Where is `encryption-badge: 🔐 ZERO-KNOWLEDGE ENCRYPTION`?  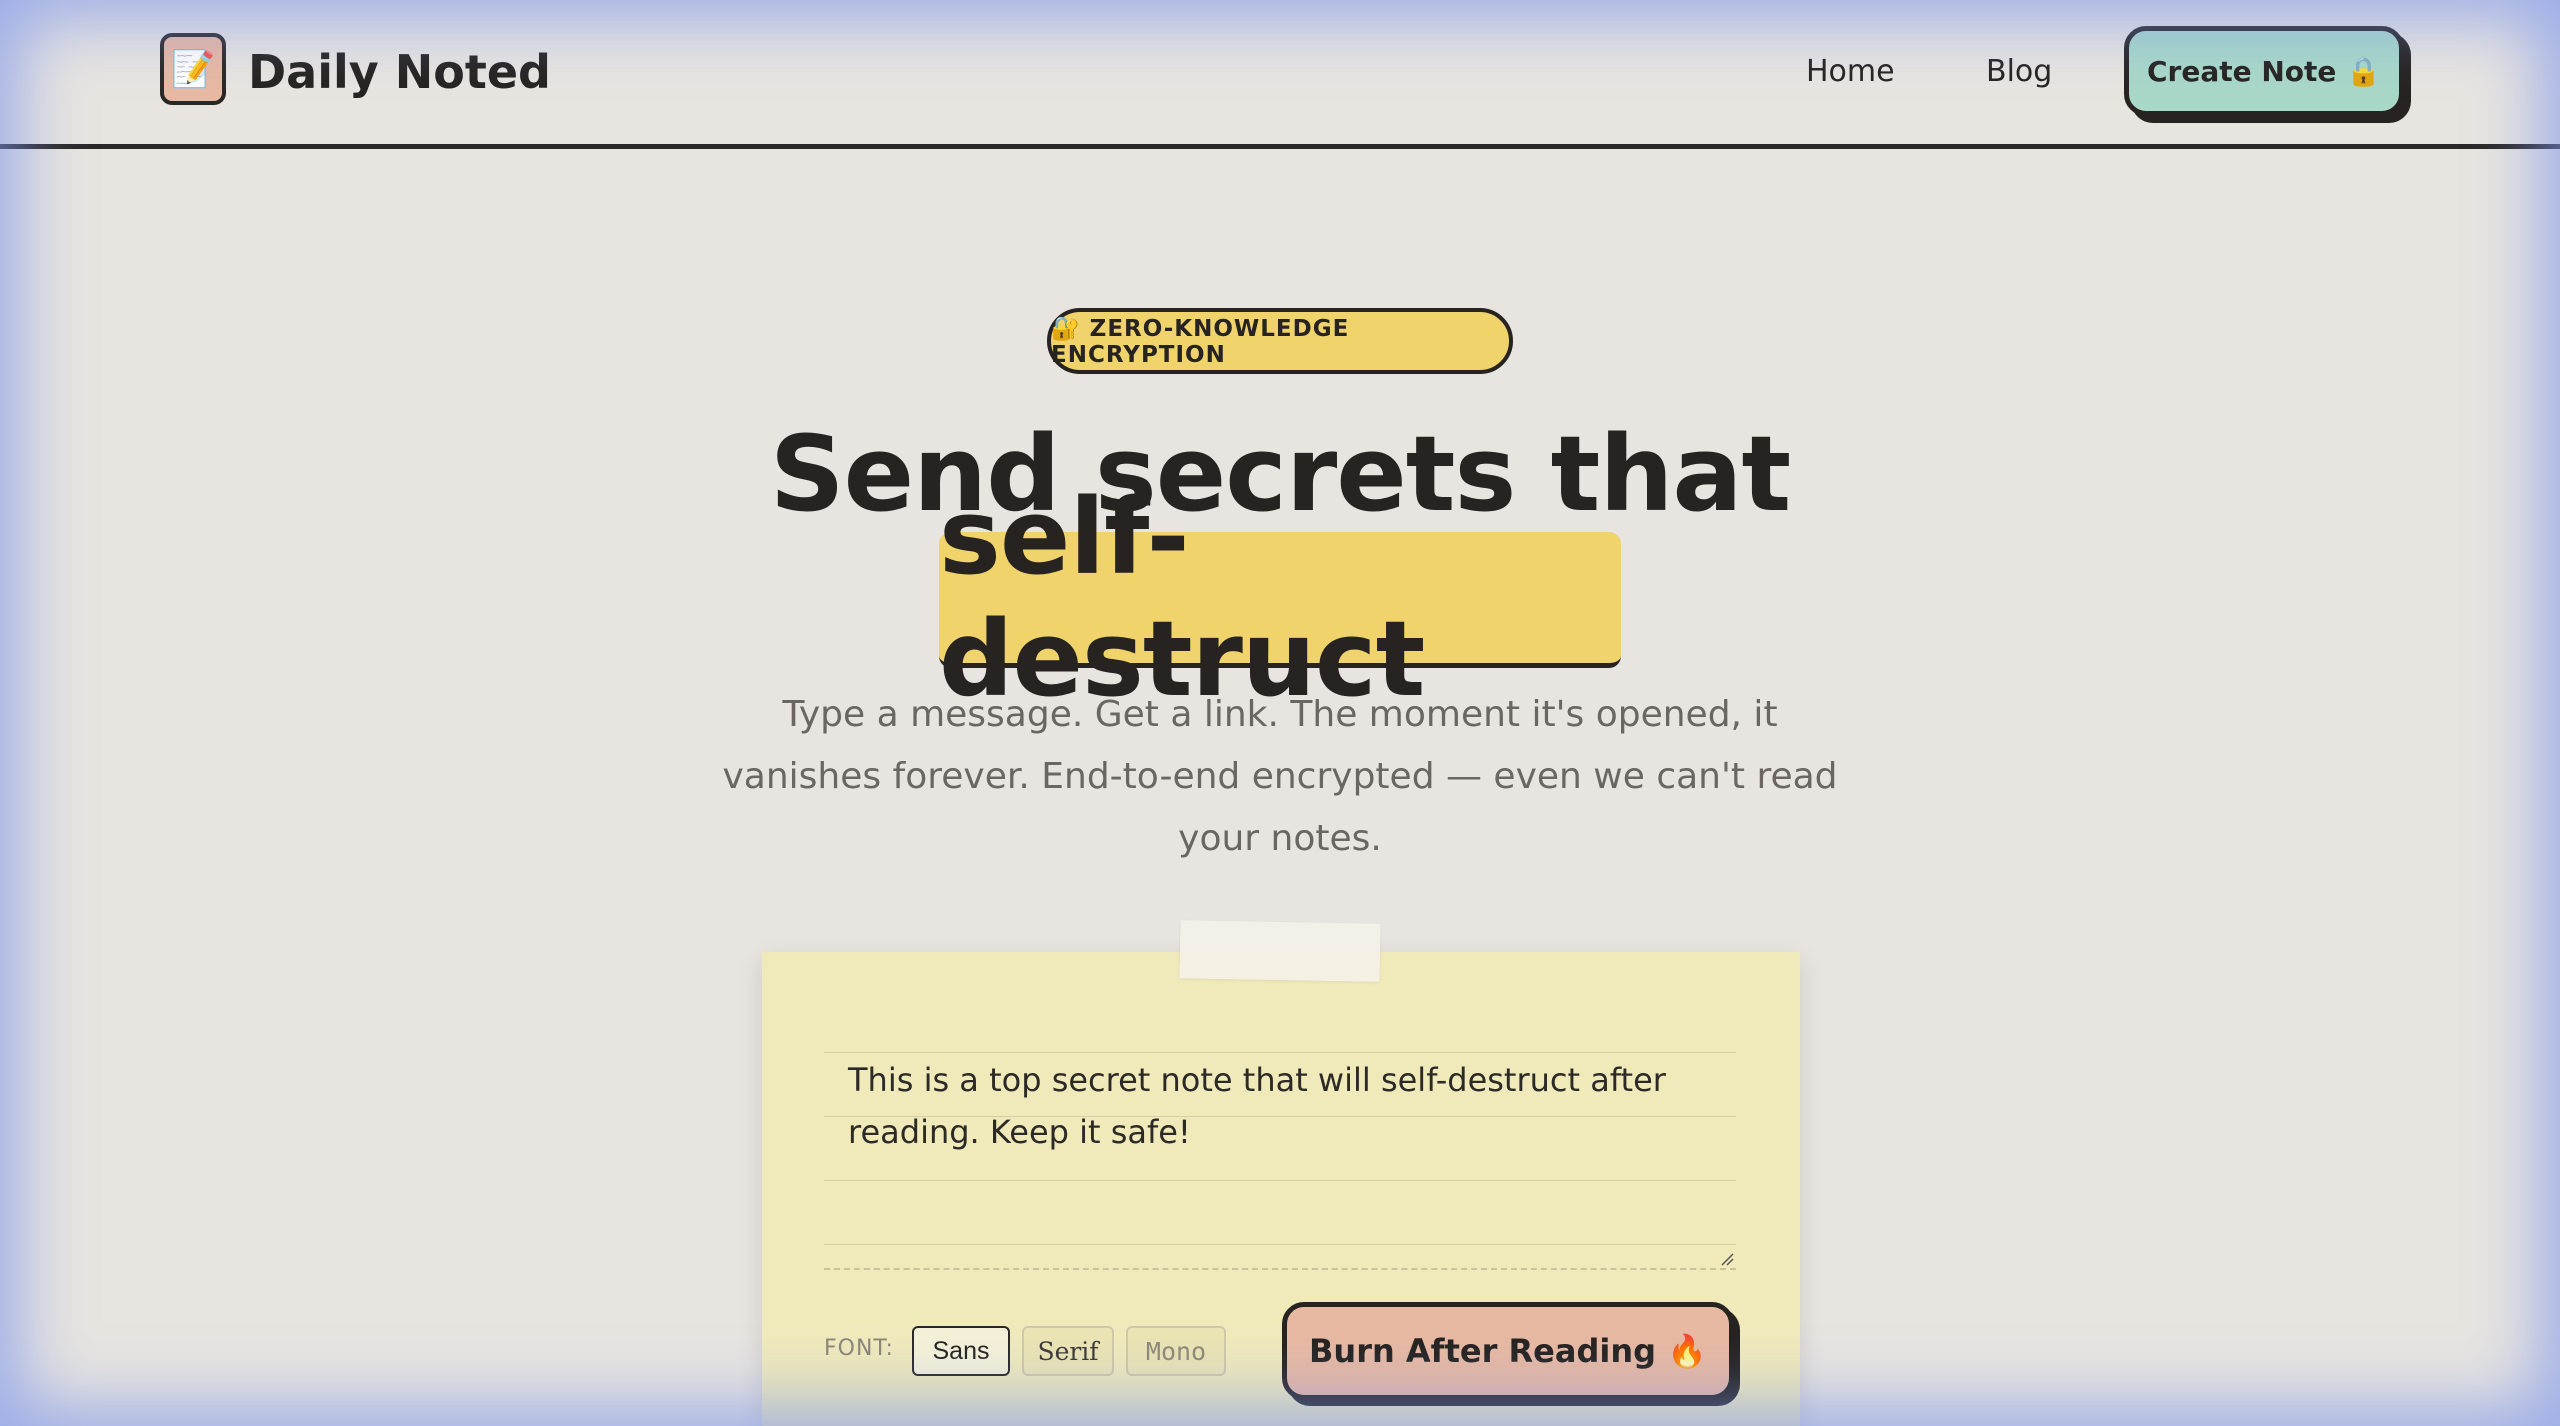
encryption-badge: 🔐 ZERO-KNOWLEDGE ENCRYPTION is located at coordinates (1280, 341).